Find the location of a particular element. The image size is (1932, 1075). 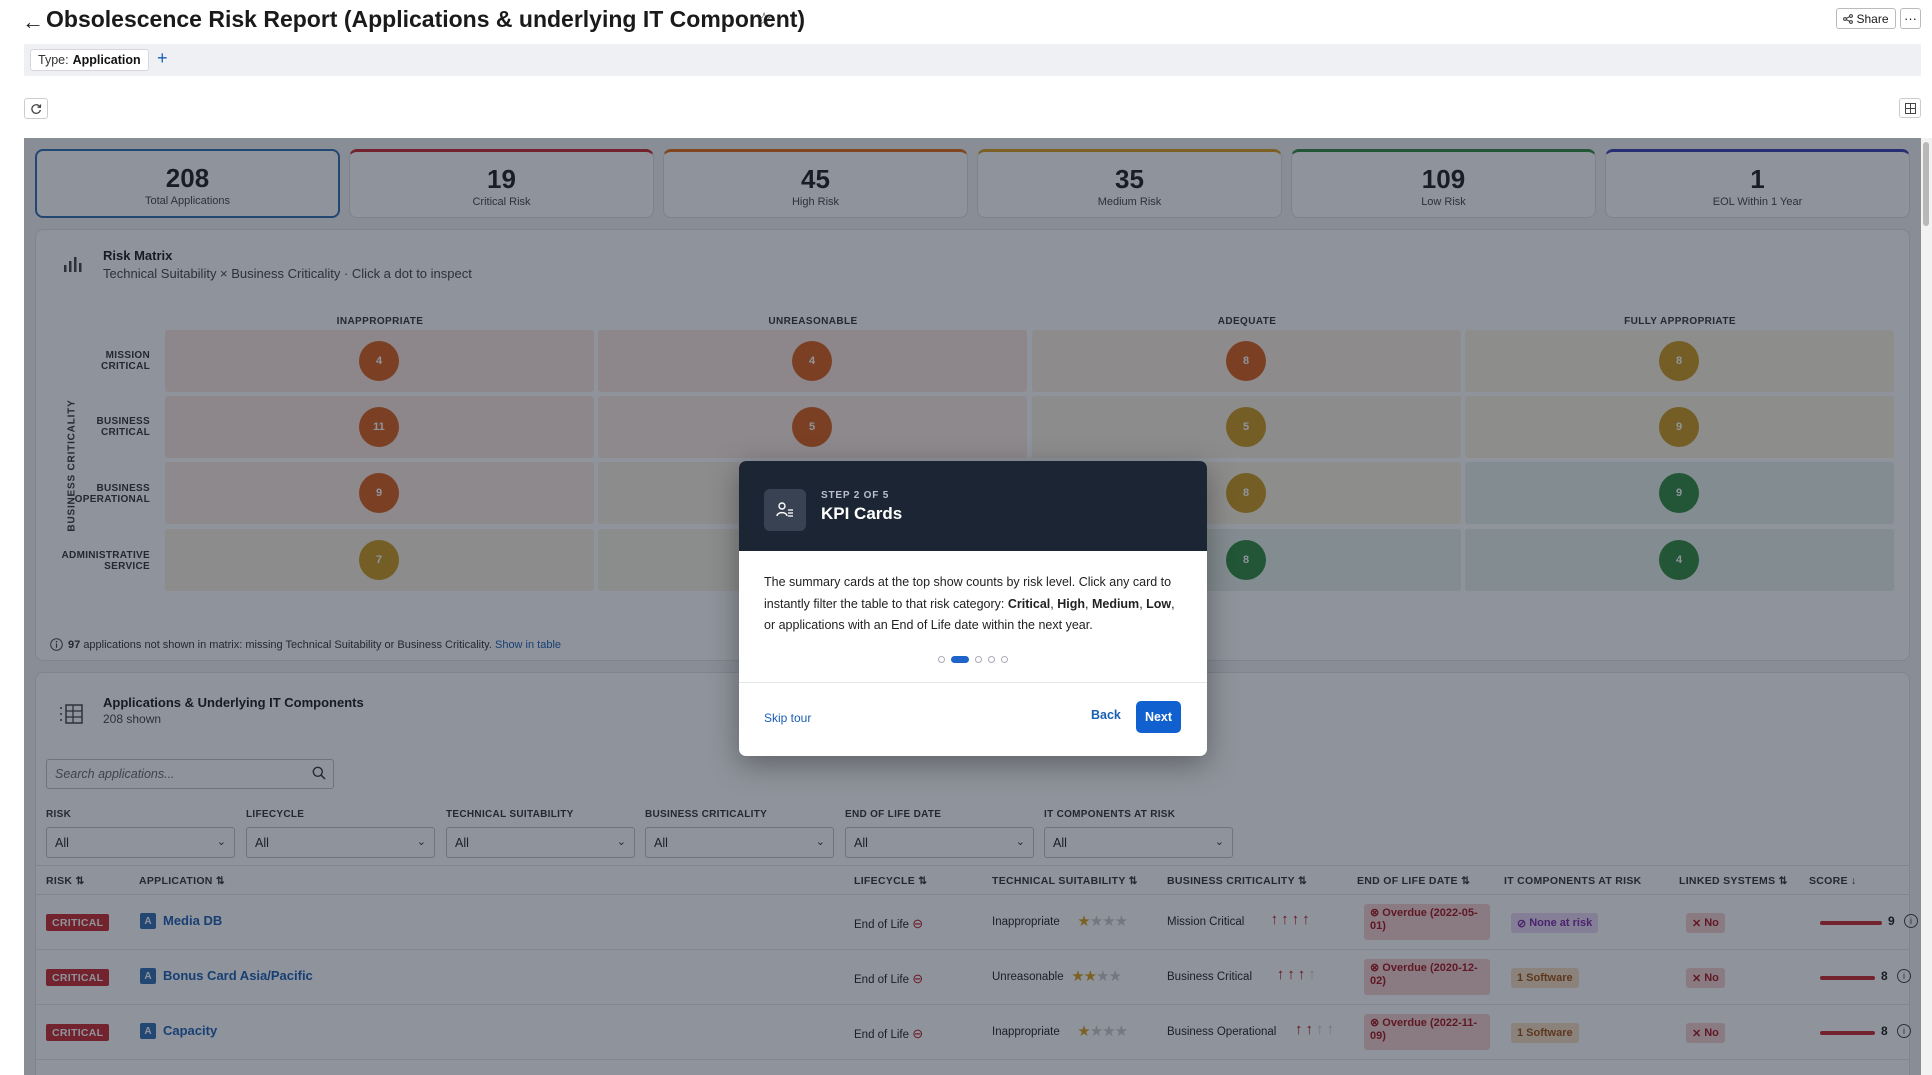

scrollbar-track is located at coordinates (1926, 606).